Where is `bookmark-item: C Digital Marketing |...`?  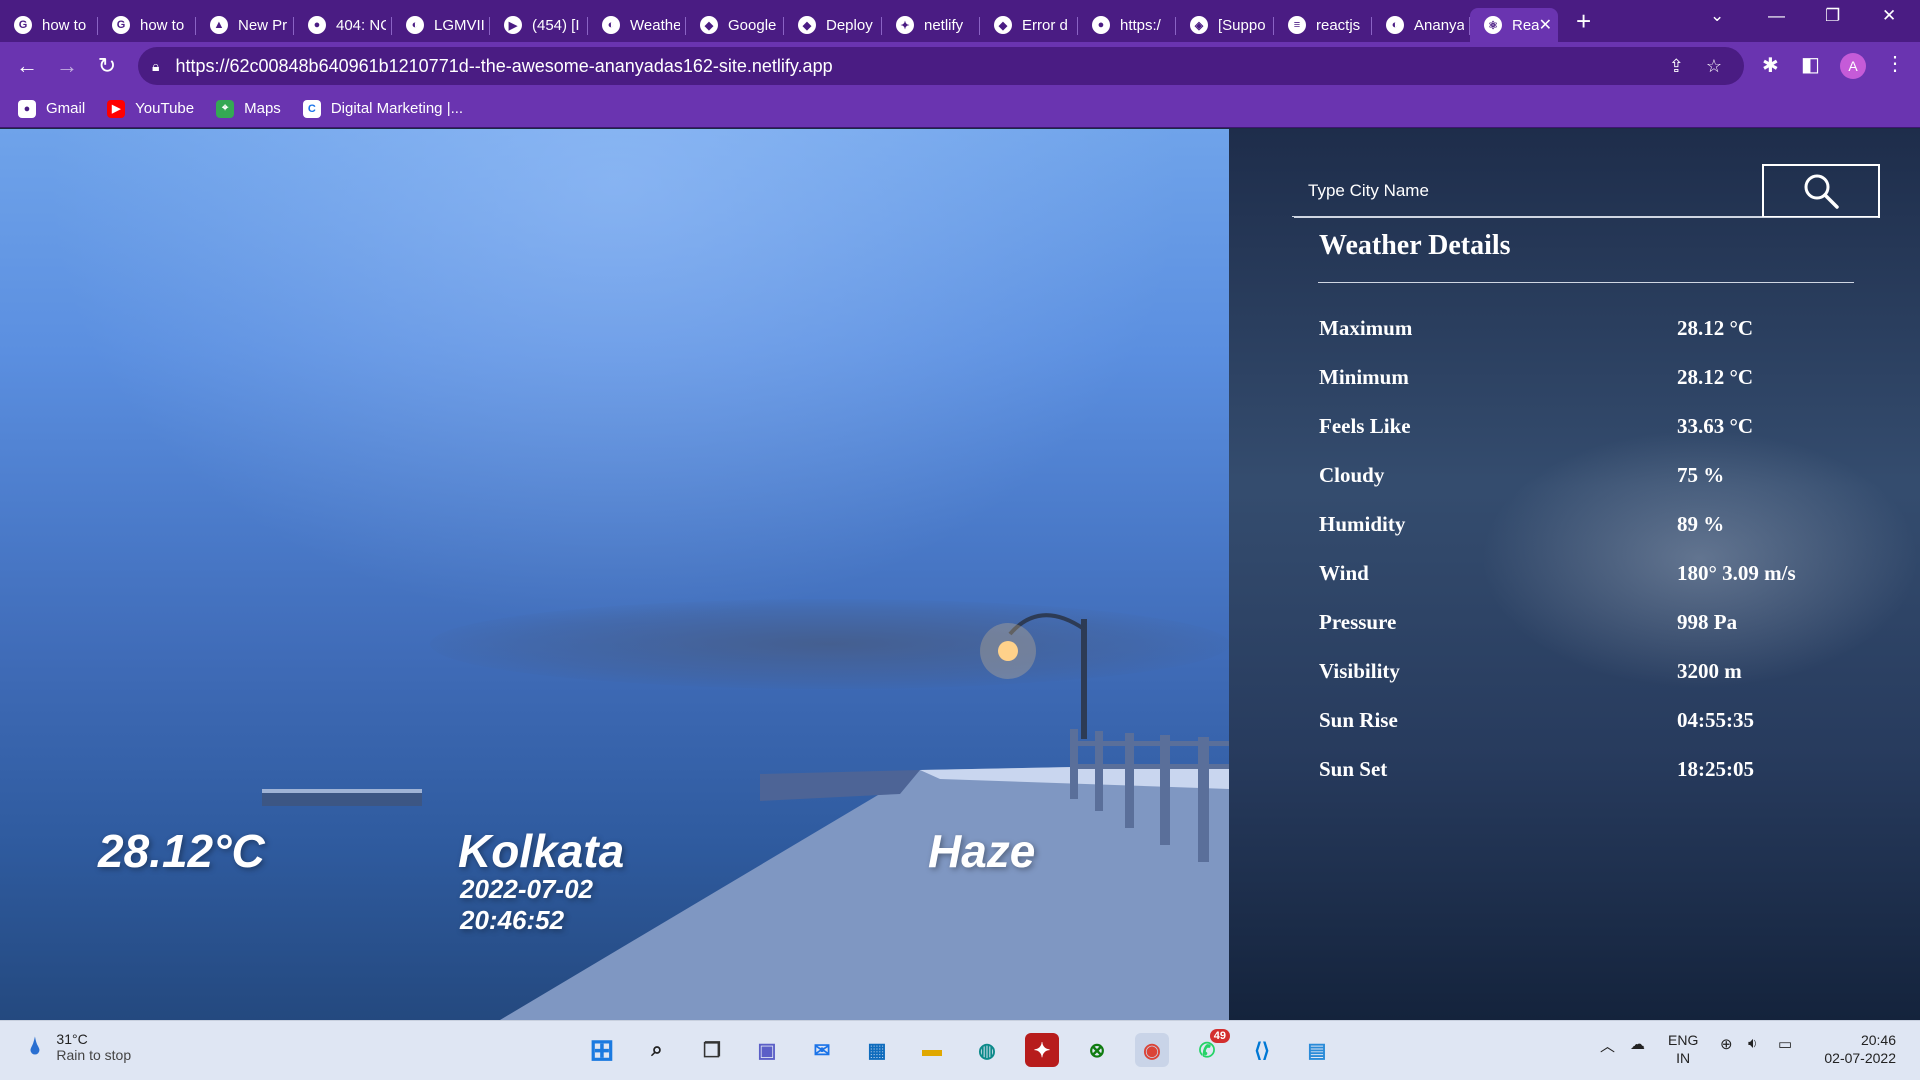 bookmark-item: C Digital Marketing |... is located at coordinates (383, 108).